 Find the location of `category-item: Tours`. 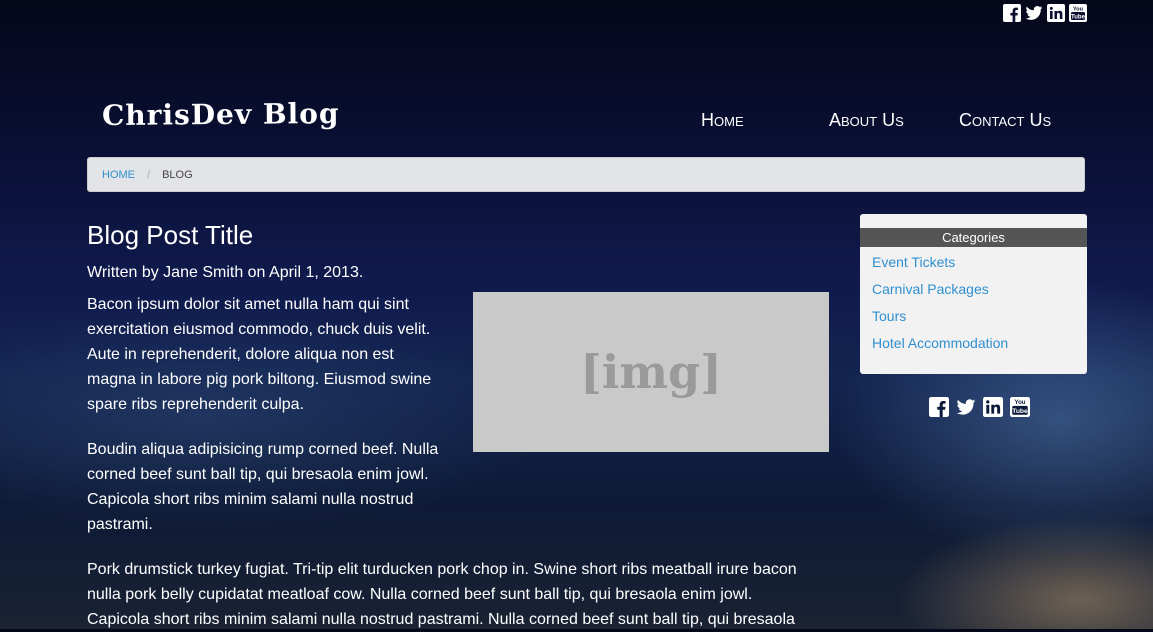

category-item: Tours is located at coordinates (979, 316).